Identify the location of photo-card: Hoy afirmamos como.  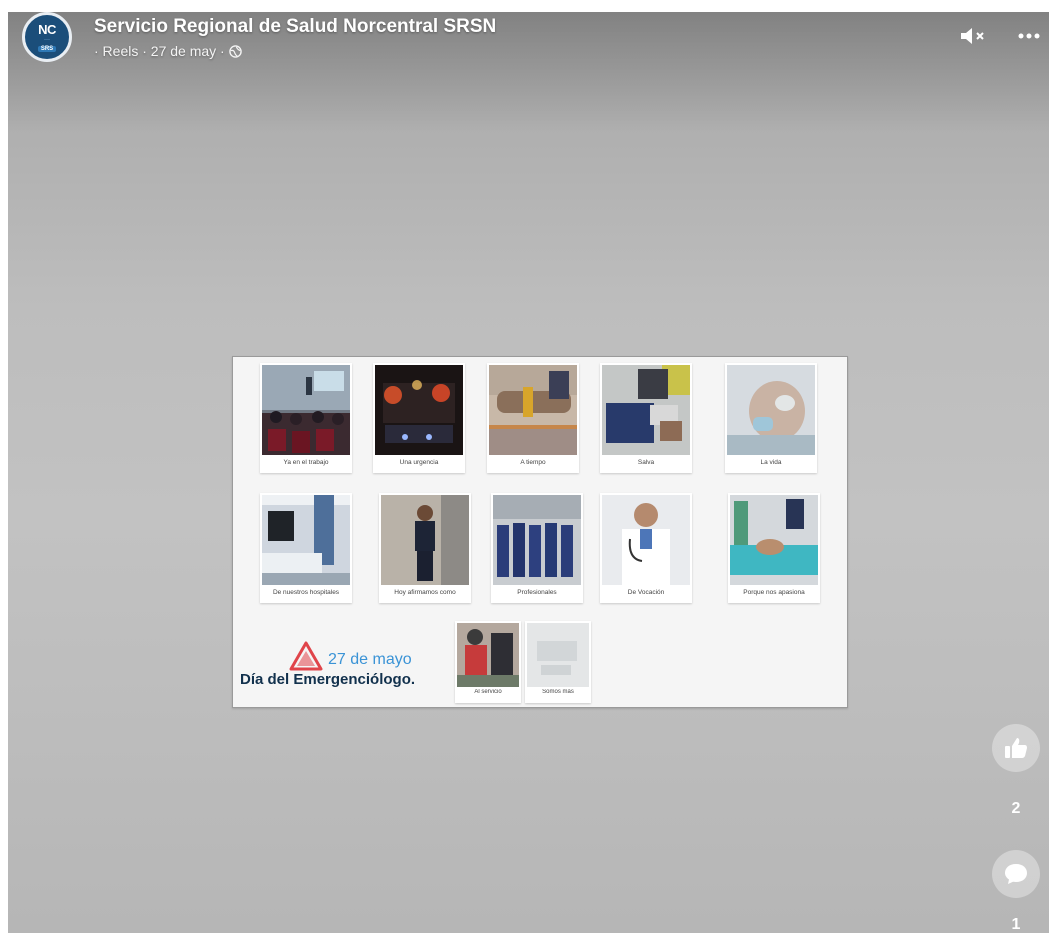
(425, 548).